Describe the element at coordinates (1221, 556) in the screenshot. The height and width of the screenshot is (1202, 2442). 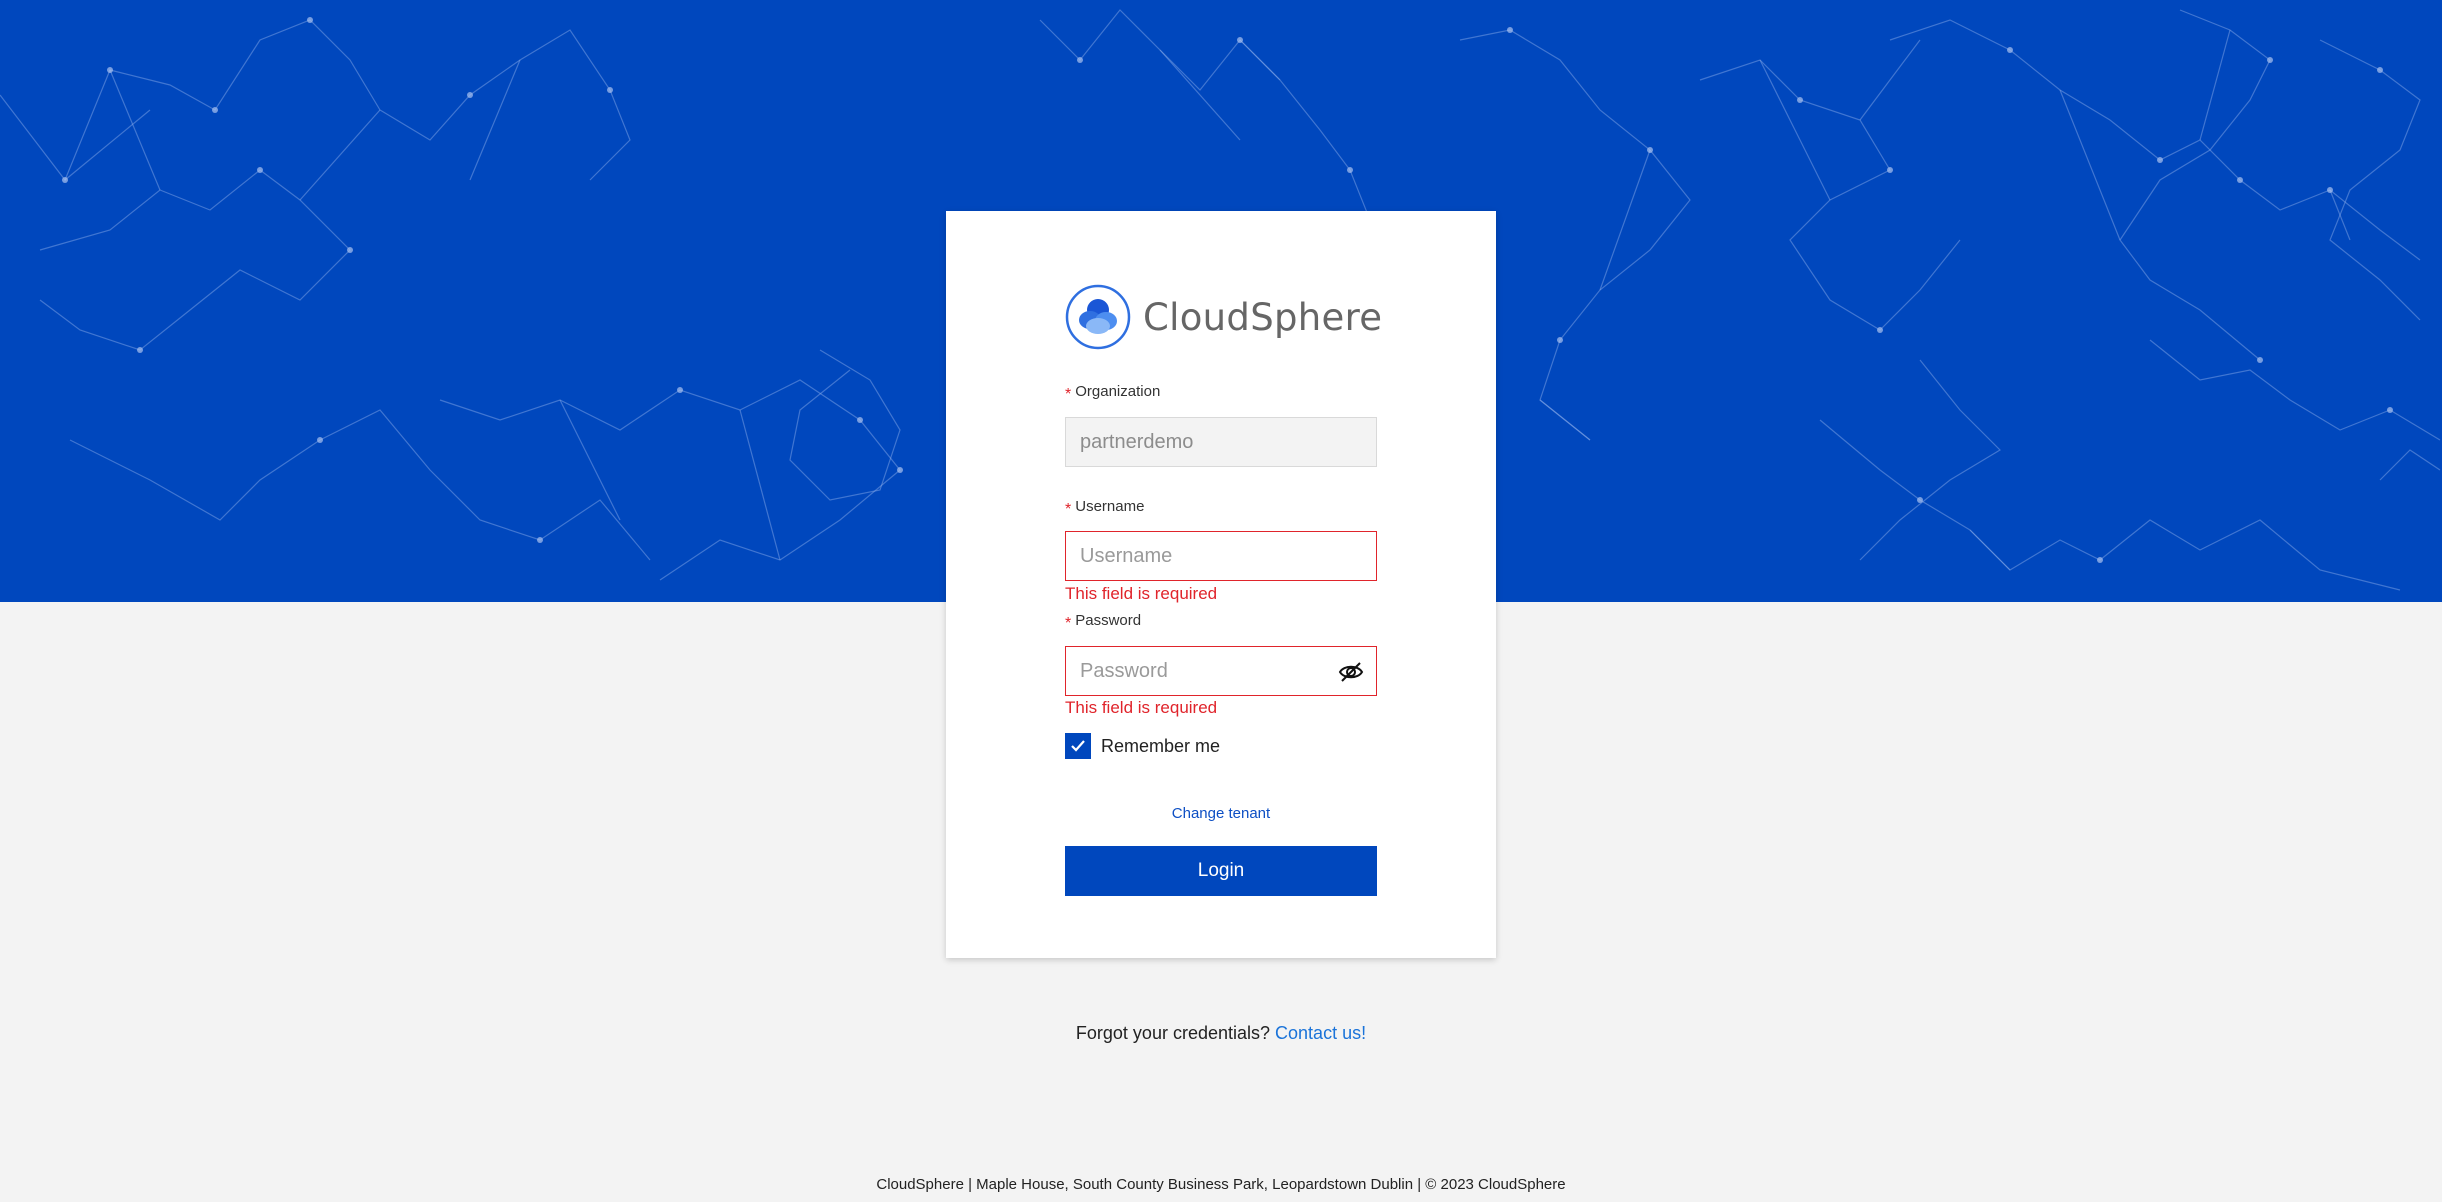
I see `username-input` at that location.